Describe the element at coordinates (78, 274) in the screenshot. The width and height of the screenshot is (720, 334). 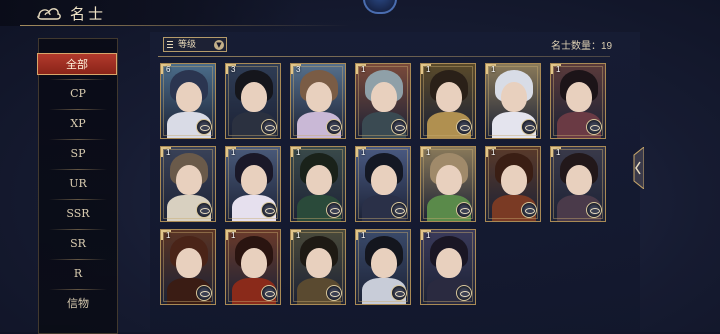
I see `sidebar-item: R` at that location.